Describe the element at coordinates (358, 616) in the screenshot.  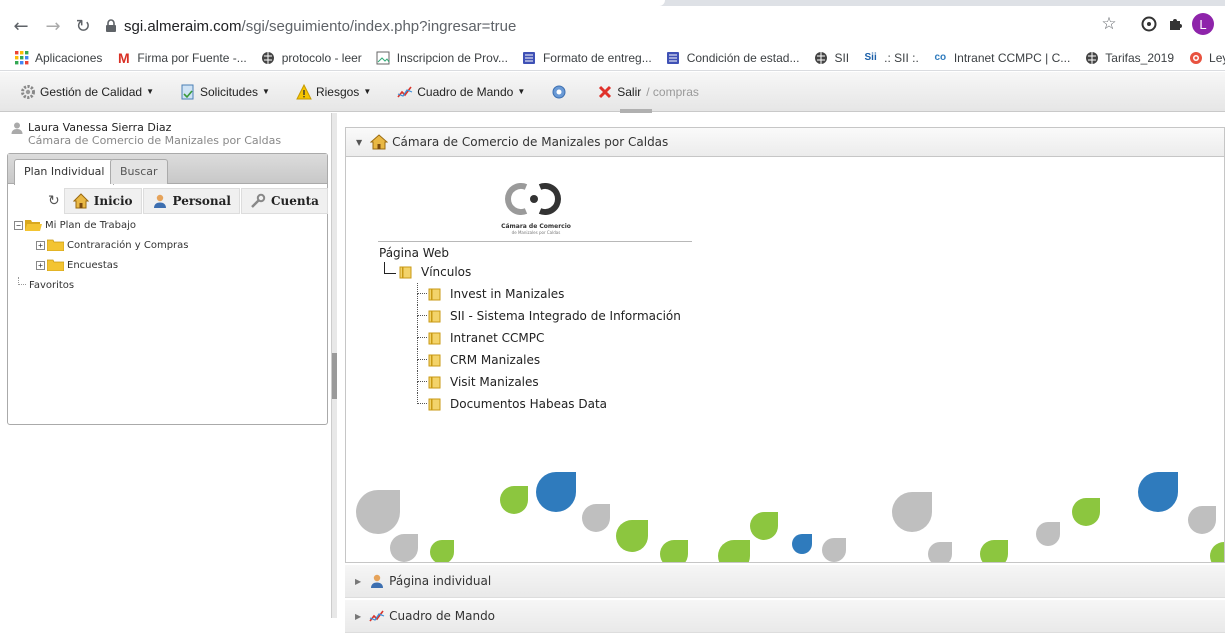
I see `triangle-right-icon: ▶` at that location.